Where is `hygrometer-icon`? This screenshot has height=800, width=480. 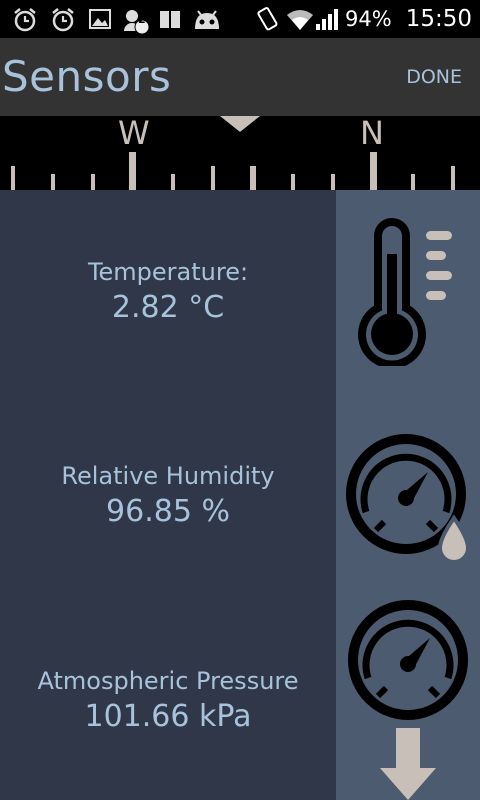 hygrometer-icon is located at coordinates (408, 499).